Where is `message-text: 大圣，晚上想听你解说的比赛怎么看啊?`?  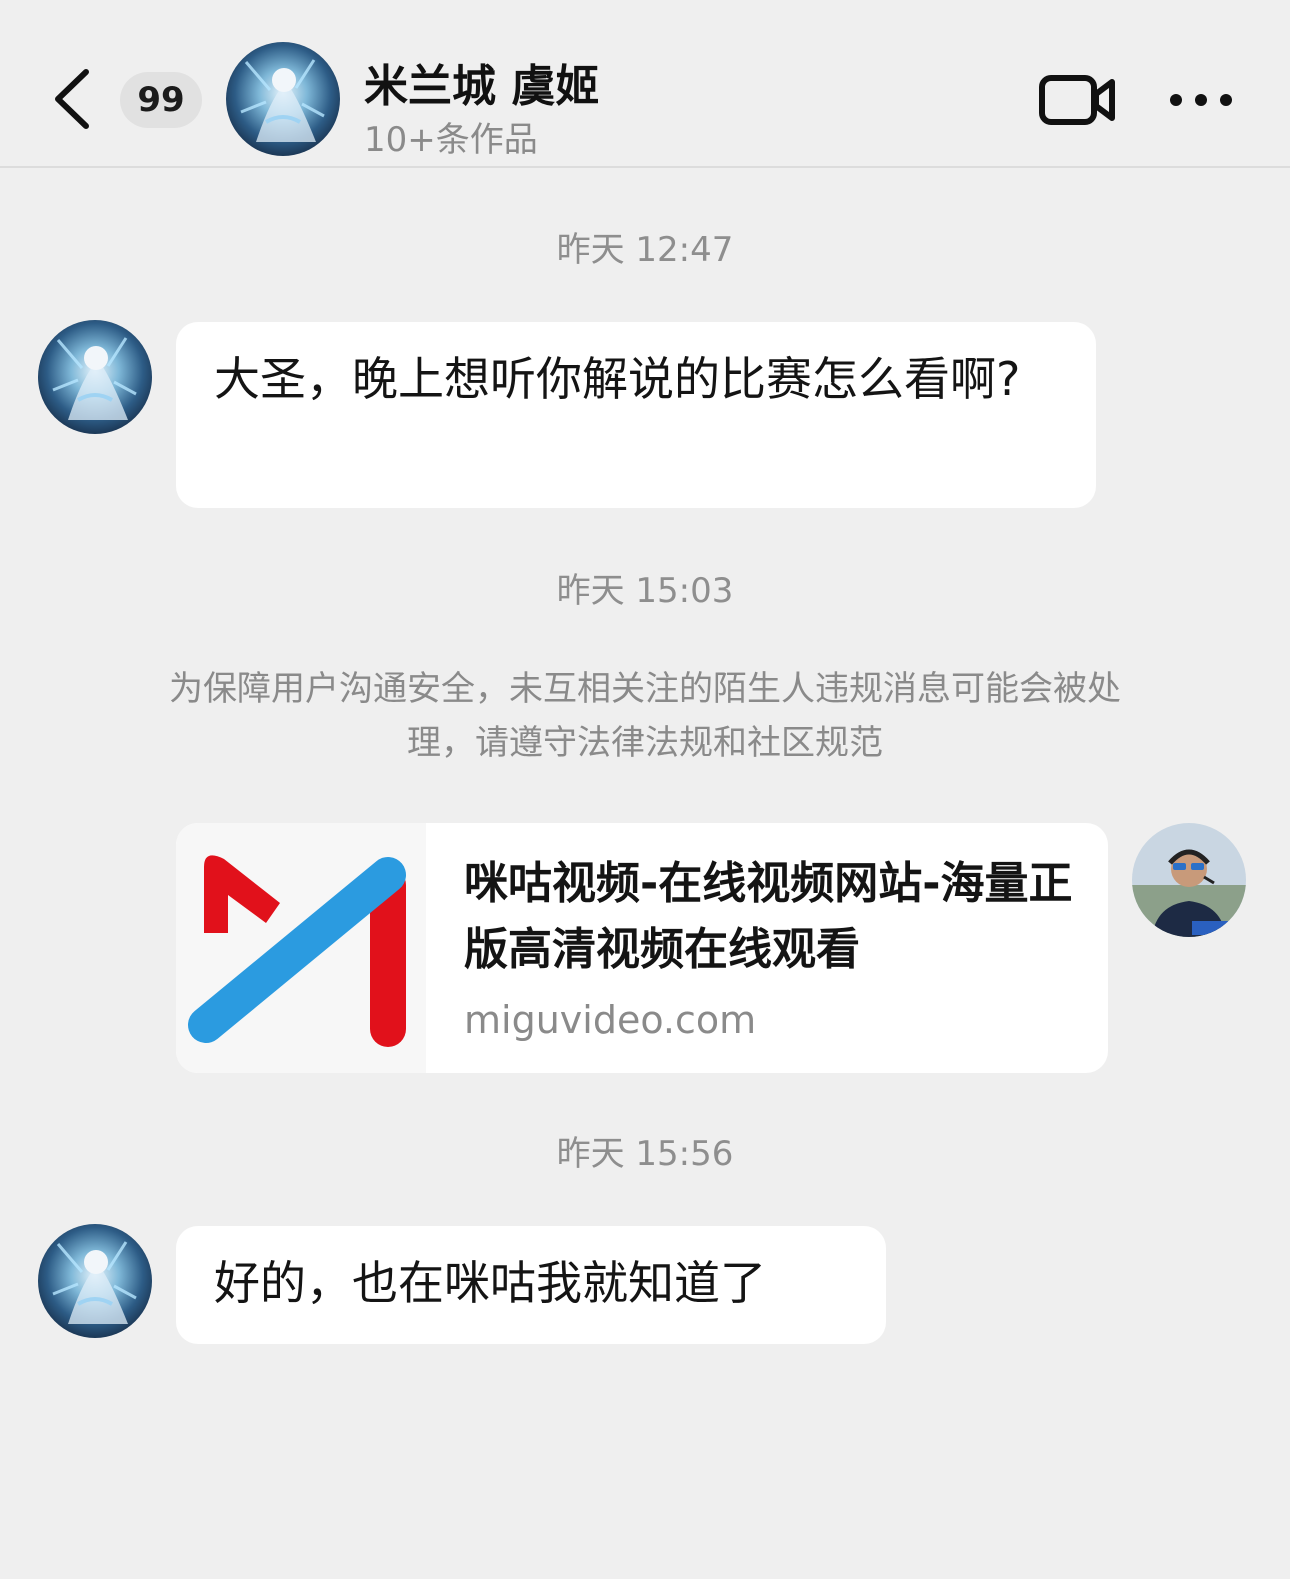 message-text: 大圣，晚上想听你解说的比赛怎么看啊? is located at coordinates (617, 379).